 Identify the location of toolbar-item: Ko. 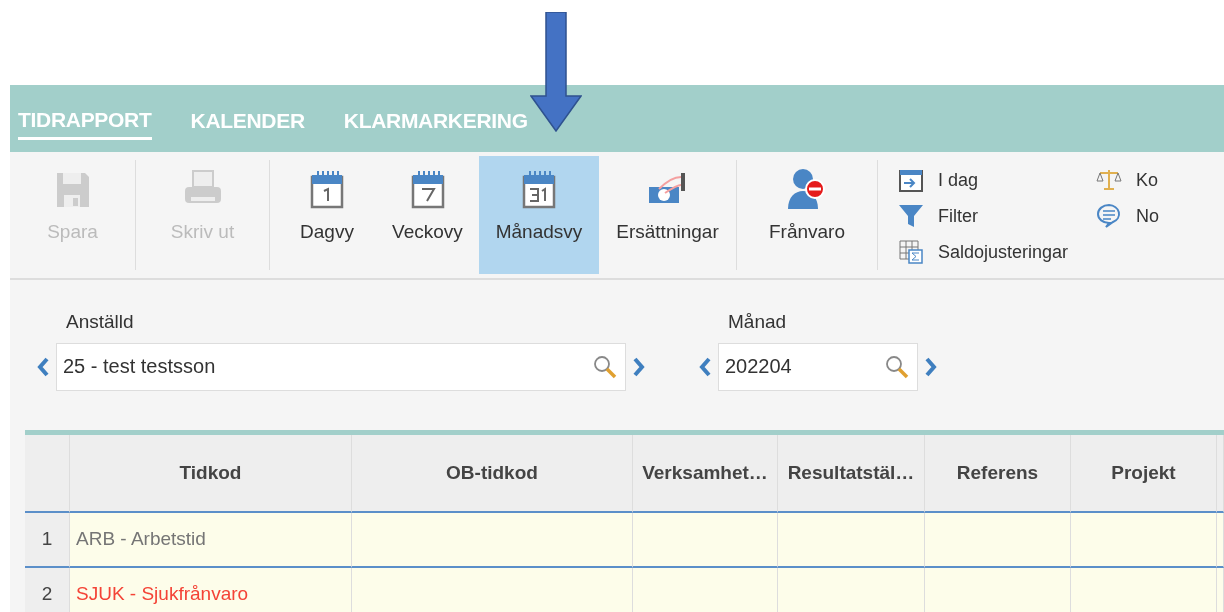
(1128, 180).